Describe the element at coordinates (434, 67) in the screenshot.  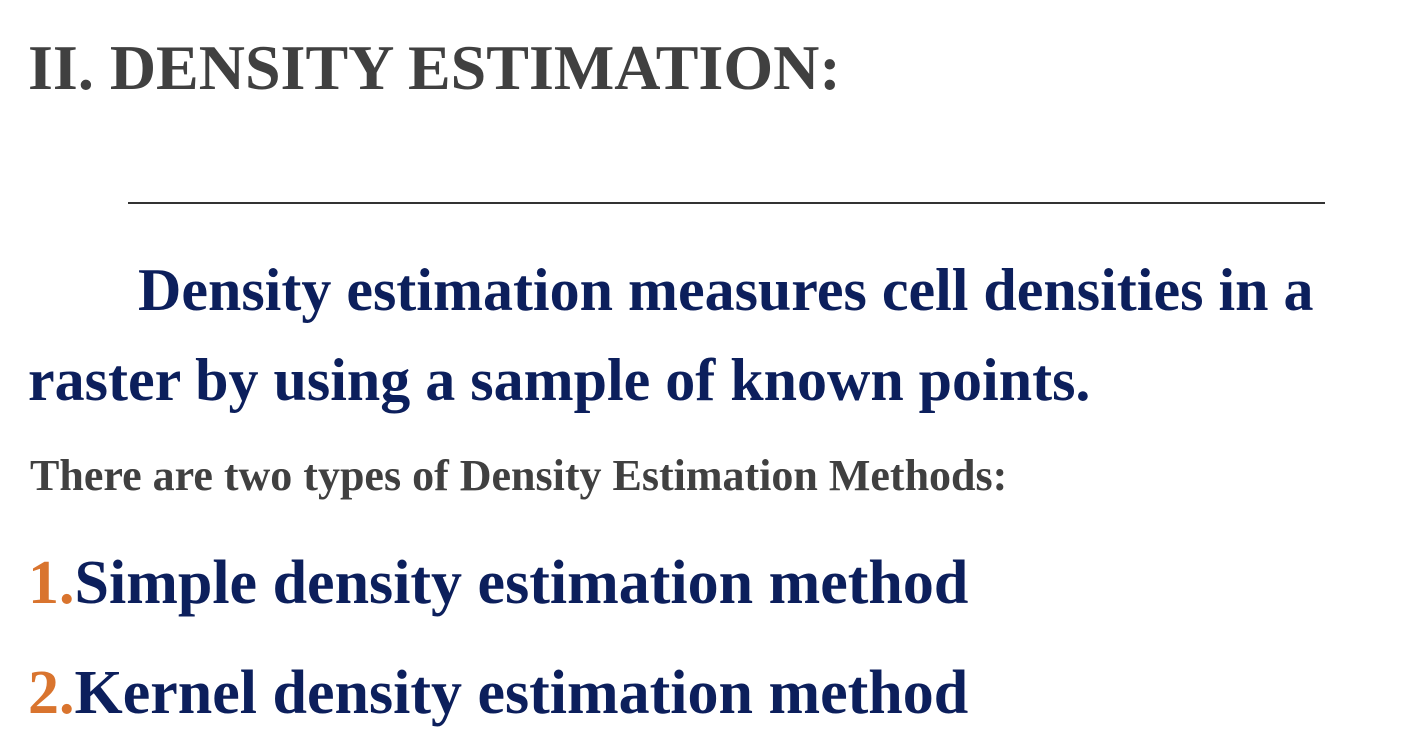
I see `section-heading: II. DENSITY ESTIMATION:` at that location.